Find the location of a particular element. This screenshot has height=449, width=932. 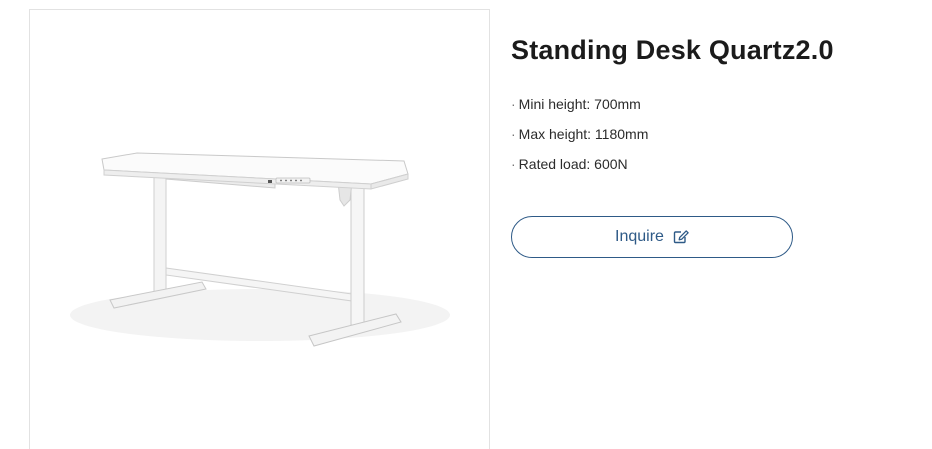

spec-text: Mini height: 700mm is located at coordinates (579, 104).